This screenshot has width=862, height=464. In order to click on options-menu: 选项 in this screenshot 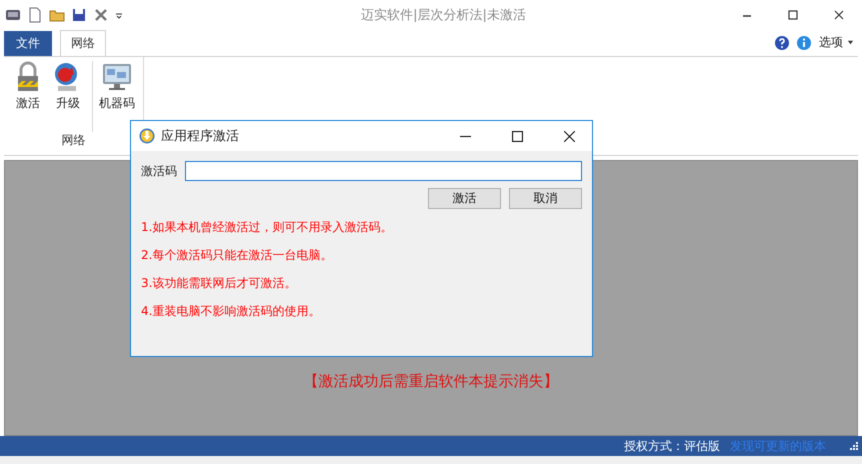, I will do `click(836, 42)`.